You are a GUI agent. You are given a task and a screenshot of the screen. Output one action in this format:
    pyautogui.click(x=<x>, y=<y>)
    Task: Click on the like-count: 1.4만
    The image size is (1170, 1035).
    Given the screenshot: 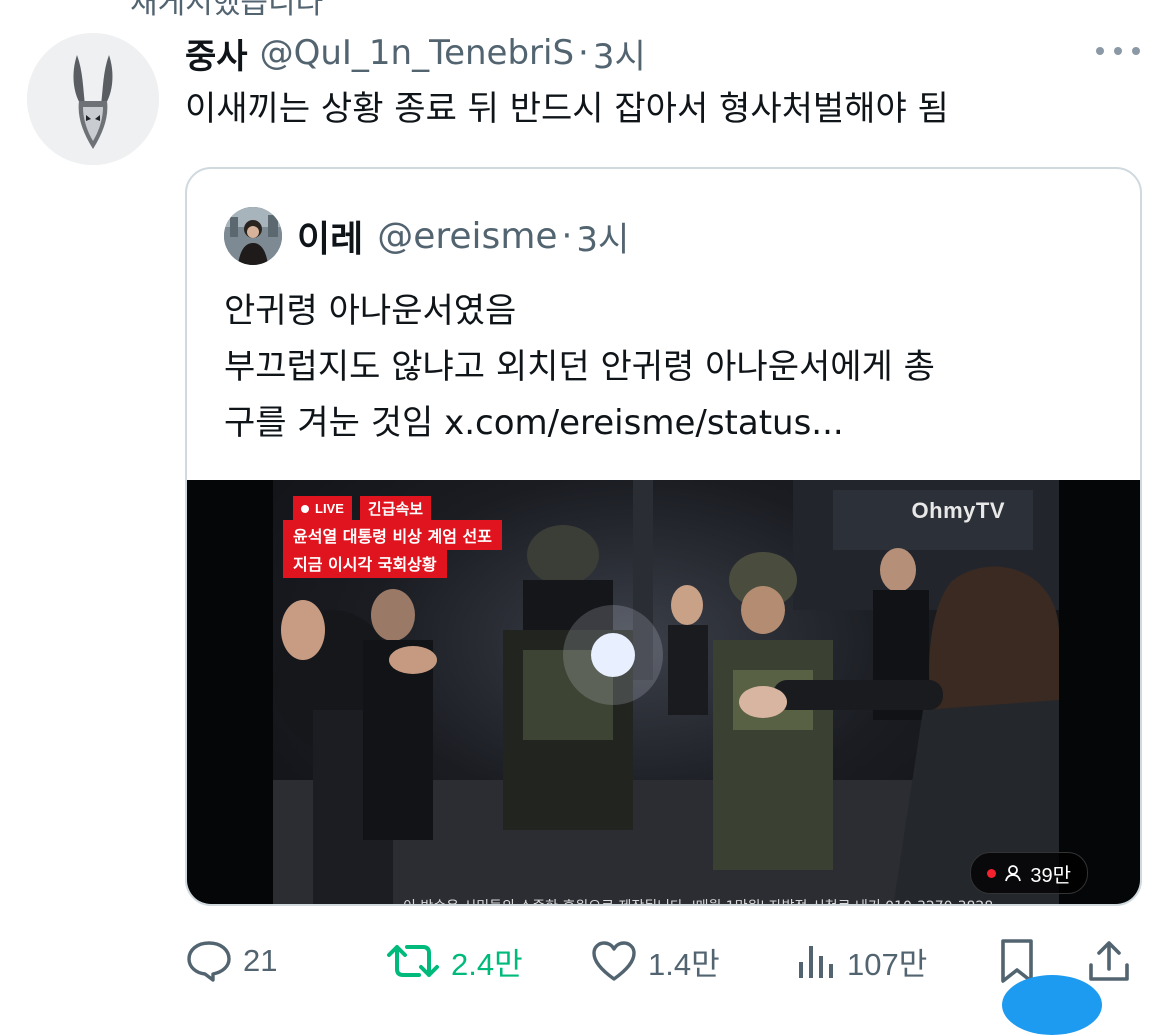 What is the action you would take?
    pyautogui.click(x=684, y=964)
    